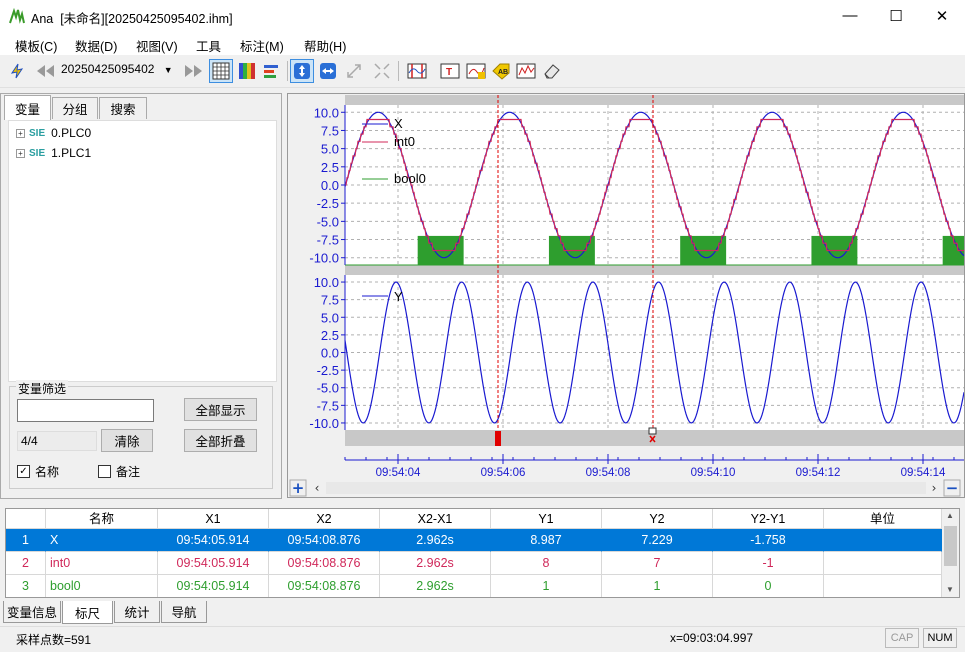 The image size is (965, 652). Describe the element at coordinates (26, 519) in the screenshot. I see `column-header` at that location.